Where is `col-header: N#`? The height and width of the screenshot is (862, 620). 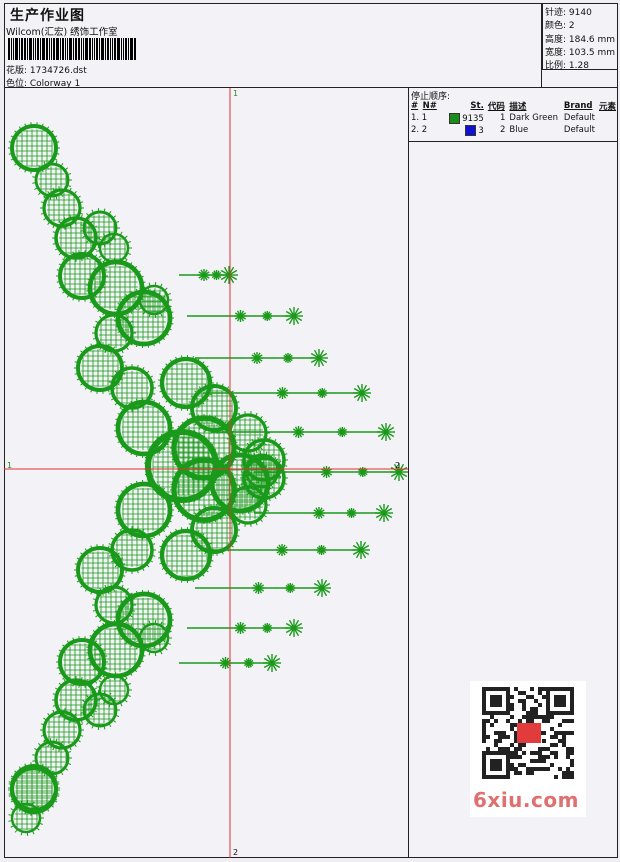
col-header: N# is located at coordinates (434, 106).